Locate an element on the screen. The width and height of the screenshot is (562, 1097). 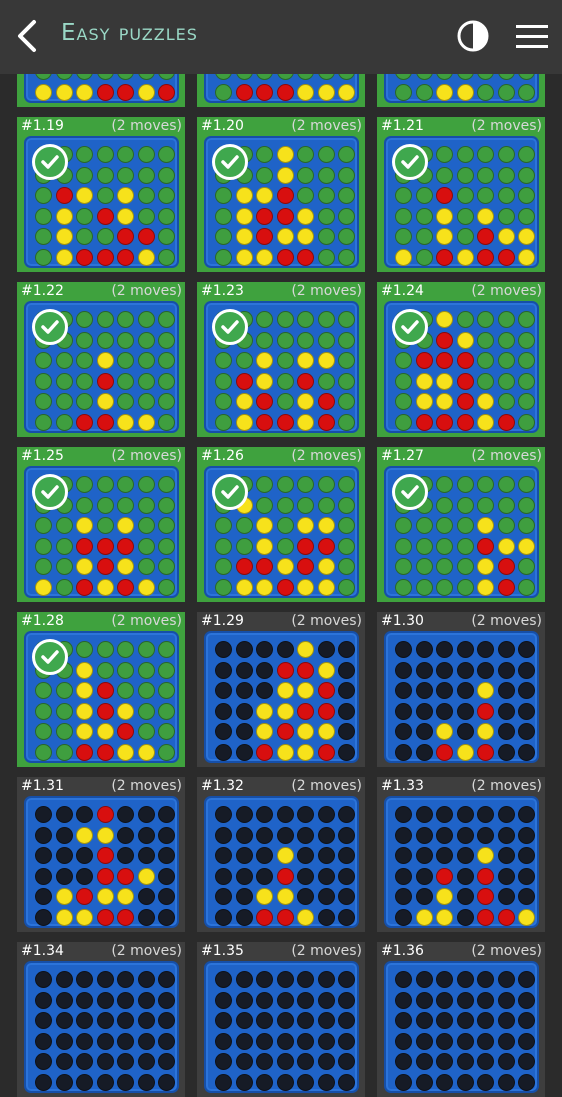
puzzle-number: #1.30 is located at coordinates (402, 621).